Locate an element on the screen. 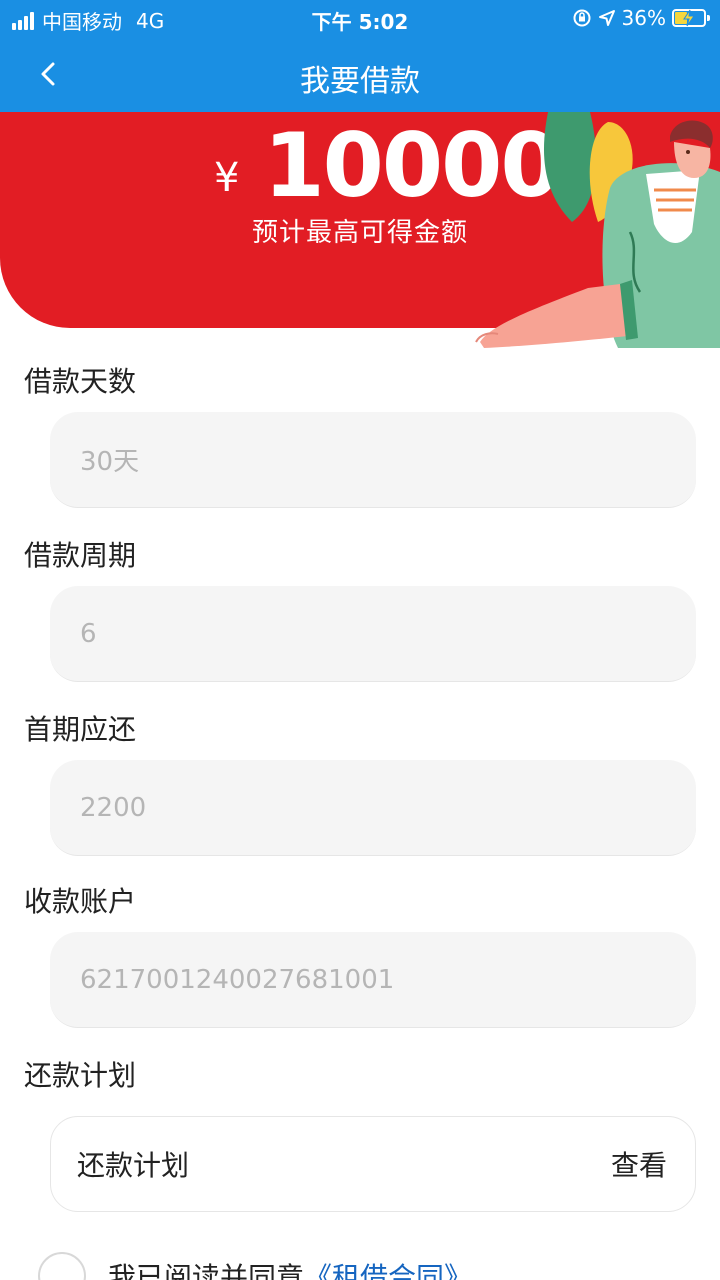 The image size is (720, 1280). page-title: 我要借款 is located at coordinates (360, 81).